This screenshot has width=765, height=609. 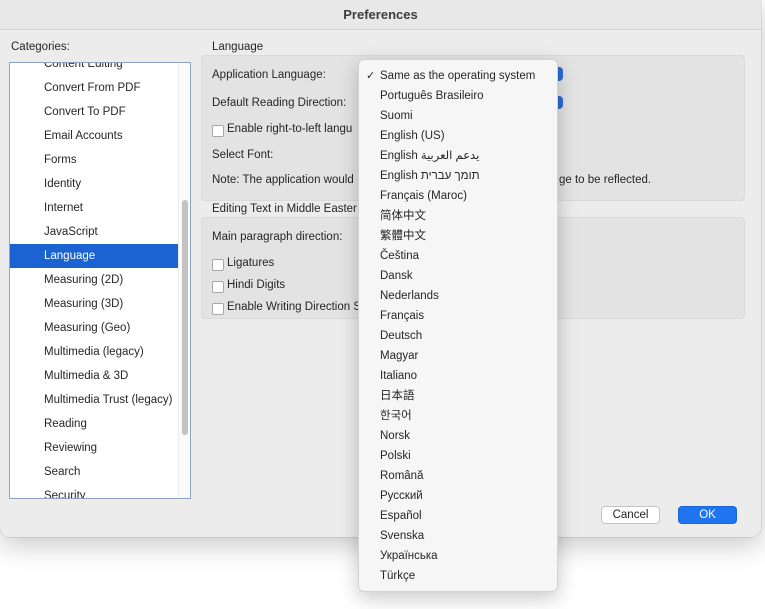 I want to click on categories-label: Categories:, so click(x=40, y=47).